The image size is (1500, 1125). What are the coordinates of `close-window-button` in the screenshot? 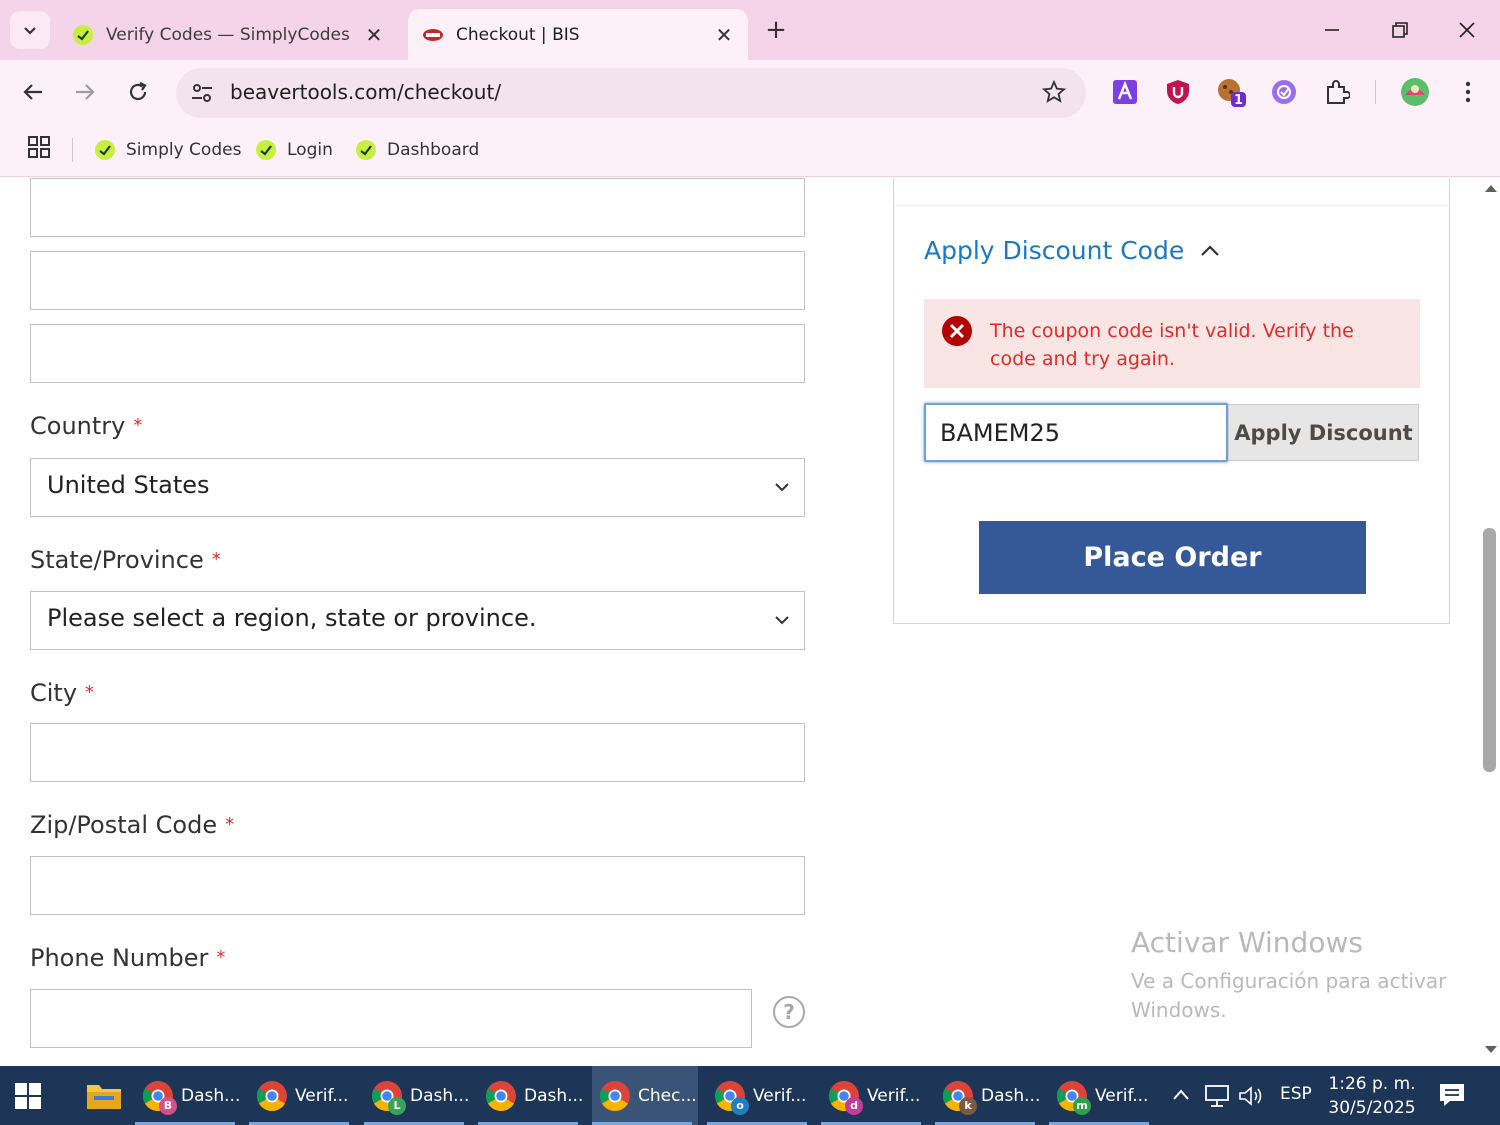 It's located at (1467, 30).